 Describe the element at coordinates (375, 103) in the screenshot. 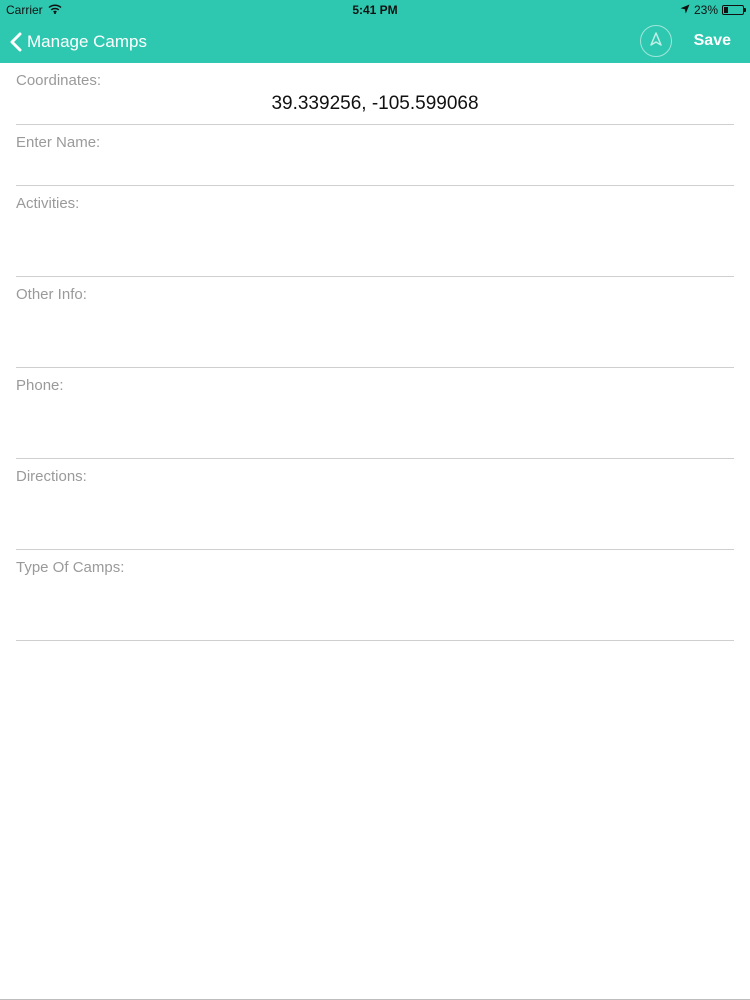

I see `coordinates-value: 39.339256, -105.599068` at that location.